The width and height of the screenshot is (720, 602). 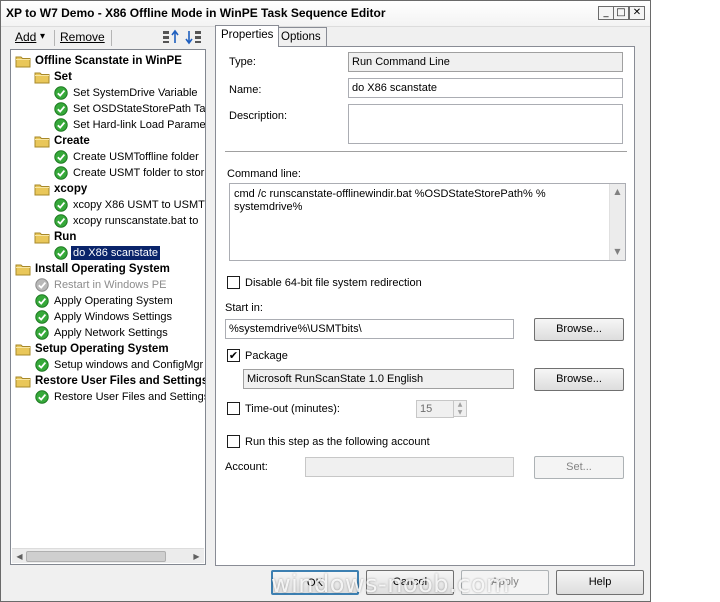 I want to click on start-in-label: Start in:, so click(x=244, y=308).